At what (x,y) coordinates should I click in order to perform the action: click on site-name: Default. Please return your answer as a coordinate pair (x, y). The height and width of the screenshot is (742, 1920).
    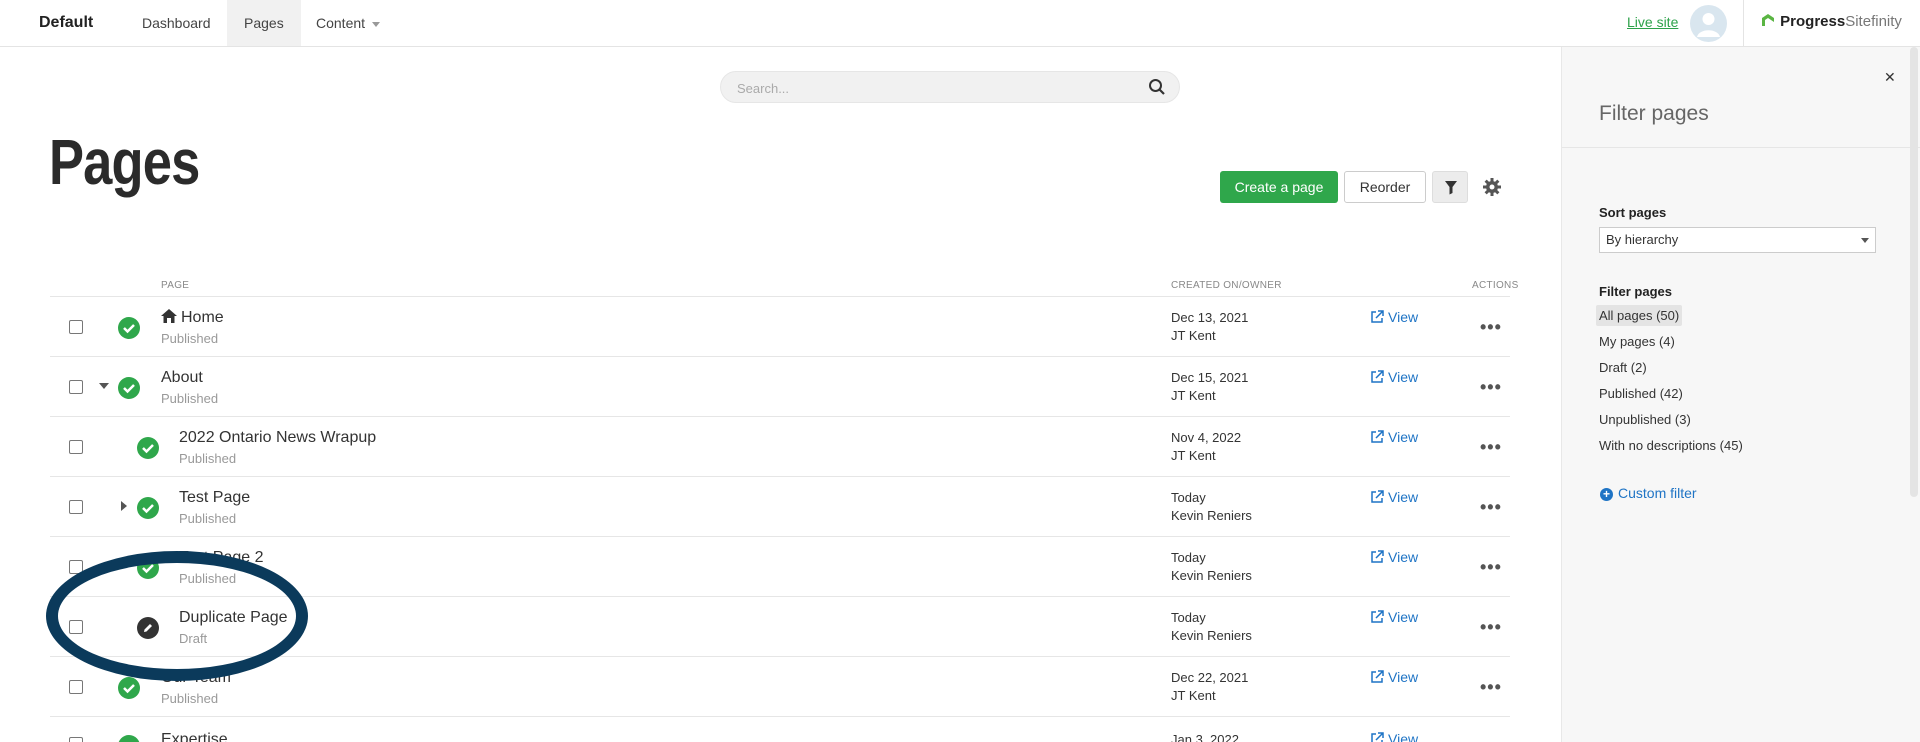
    Looking at the image, I should click on (66, 23).